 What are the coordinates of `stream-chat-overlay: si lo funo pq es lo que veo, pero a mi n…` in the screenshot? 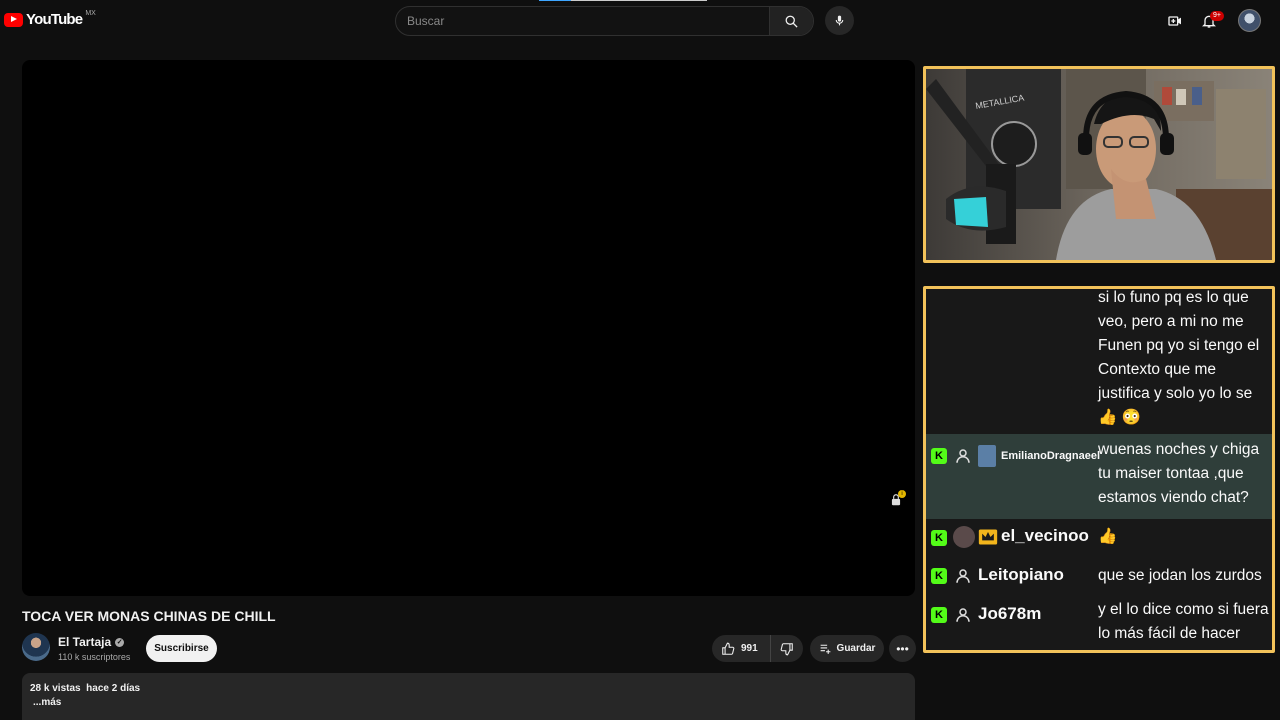 It's located at (1099, 469).